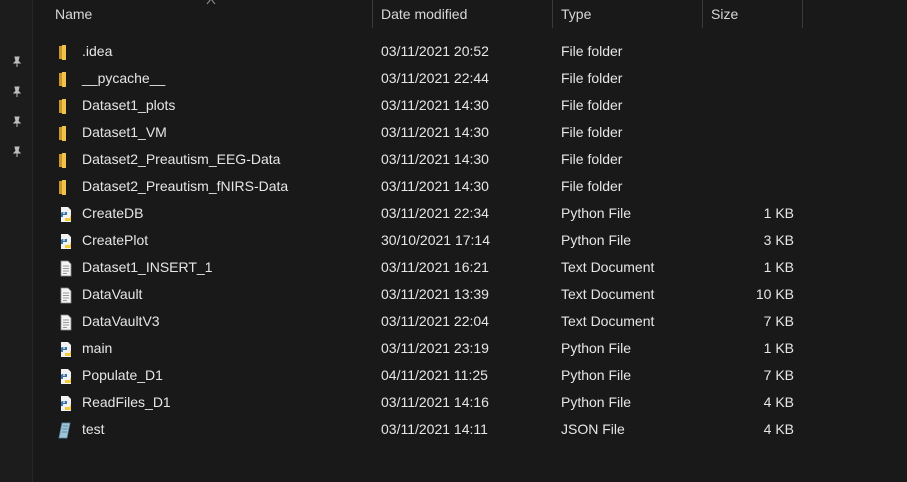 Image resolution: width=907 pixels, height=482 pixels. I want to click on file-name: test, so click(93, 429).